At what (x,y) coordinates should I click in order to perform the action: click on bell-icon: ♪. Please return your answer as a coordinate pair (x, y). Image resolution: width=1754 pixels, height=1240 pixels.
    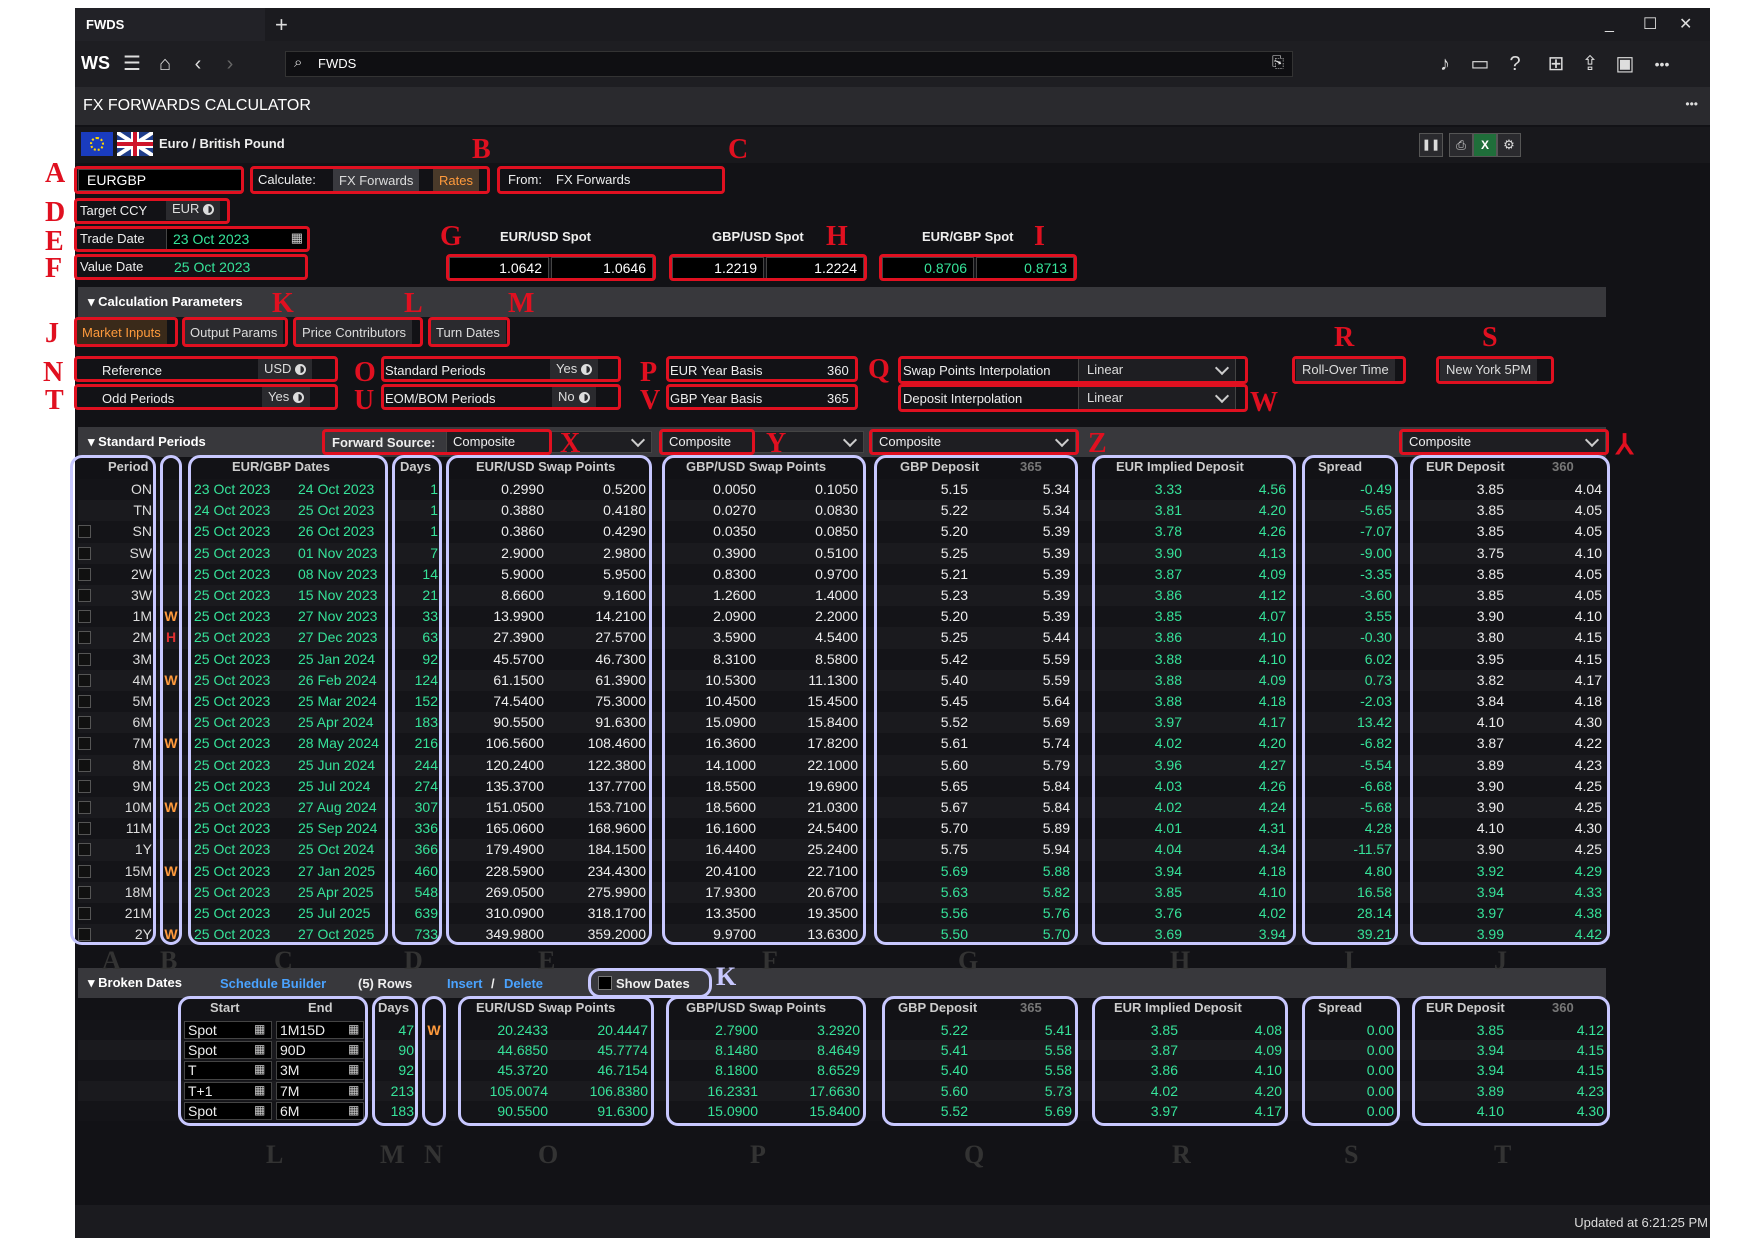
    Looking at the image, I should click on (1445, 64).